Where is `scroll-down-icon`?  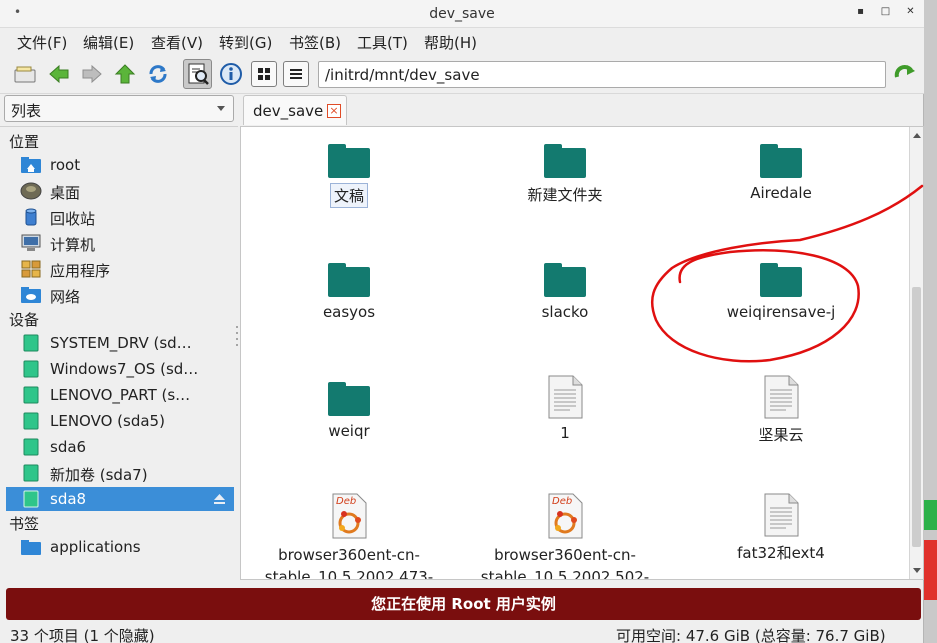
scroll-down-icon is located at coordinates (917, 570).